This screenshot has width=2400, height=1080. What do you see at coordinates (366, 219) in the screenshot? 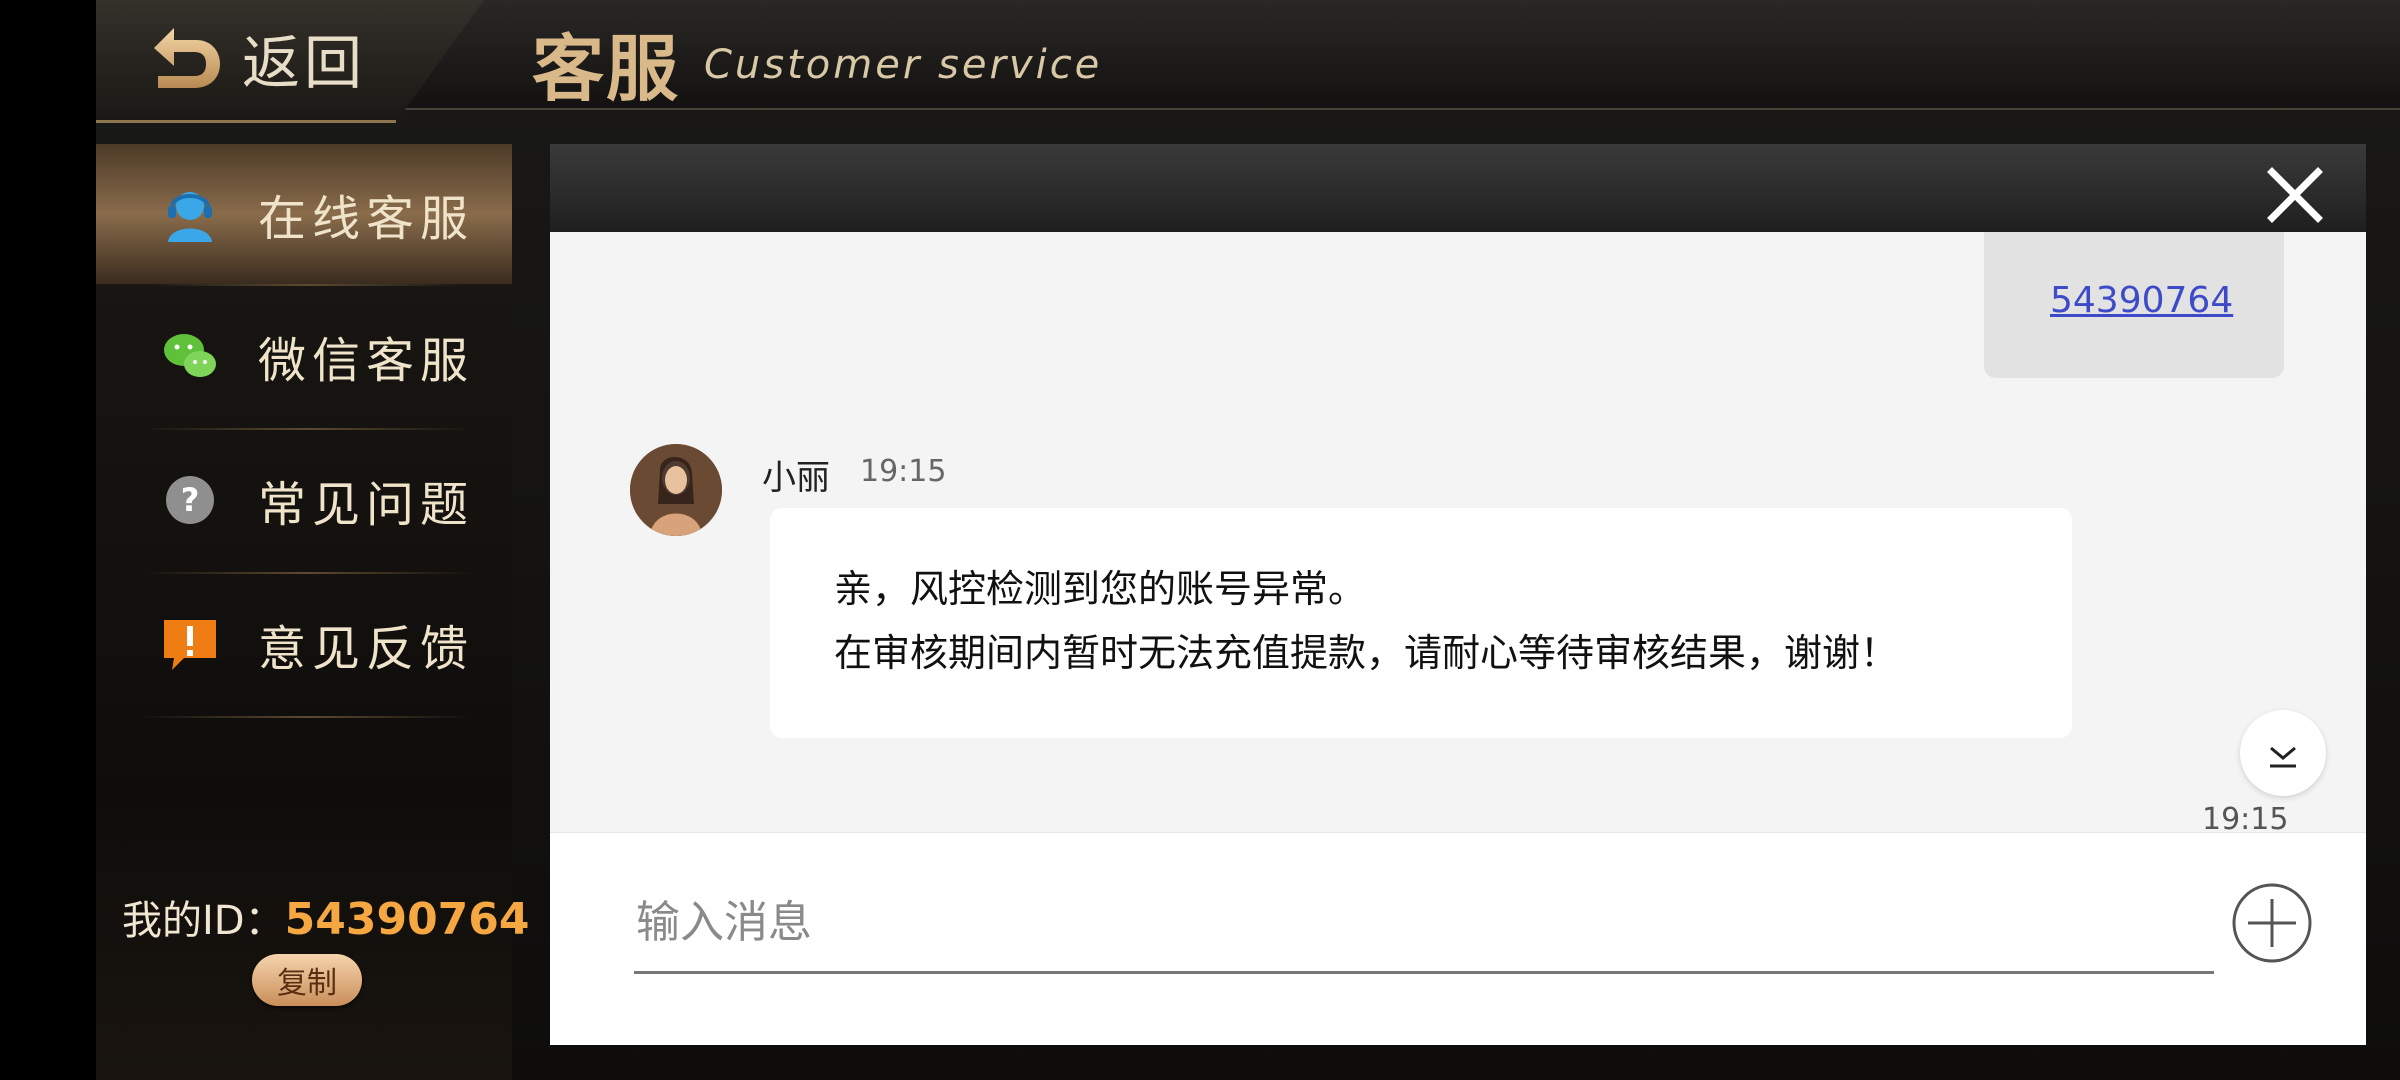
I see `sidebar-item-label: 在线客服` at bounding box center [366, 219].